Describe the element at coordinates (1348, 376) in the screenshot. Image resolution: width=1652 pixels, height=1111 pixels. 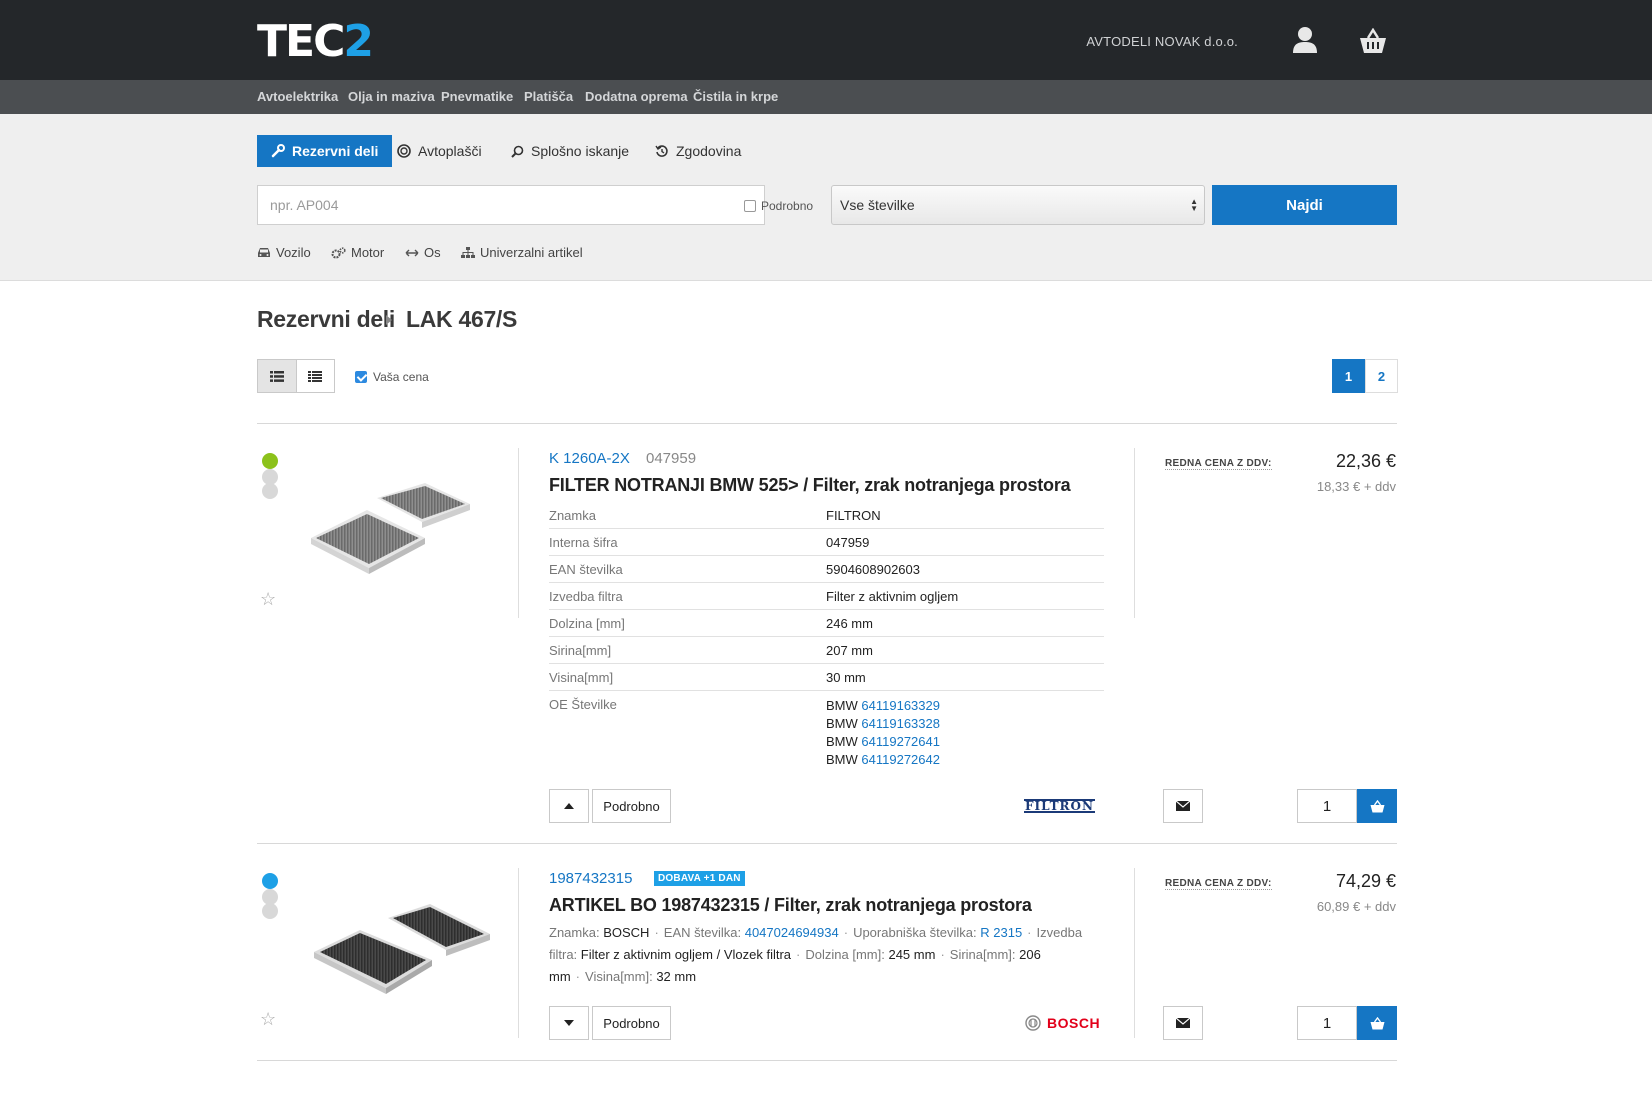
I see `page-1: 1` at that location.